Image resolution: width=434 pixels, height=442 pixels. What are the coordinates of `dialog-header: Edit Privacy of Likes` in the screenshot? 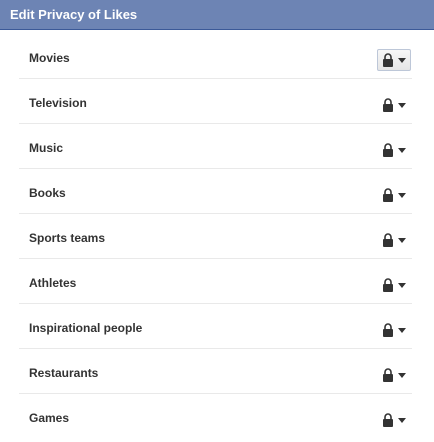 It's located at (217, 15).